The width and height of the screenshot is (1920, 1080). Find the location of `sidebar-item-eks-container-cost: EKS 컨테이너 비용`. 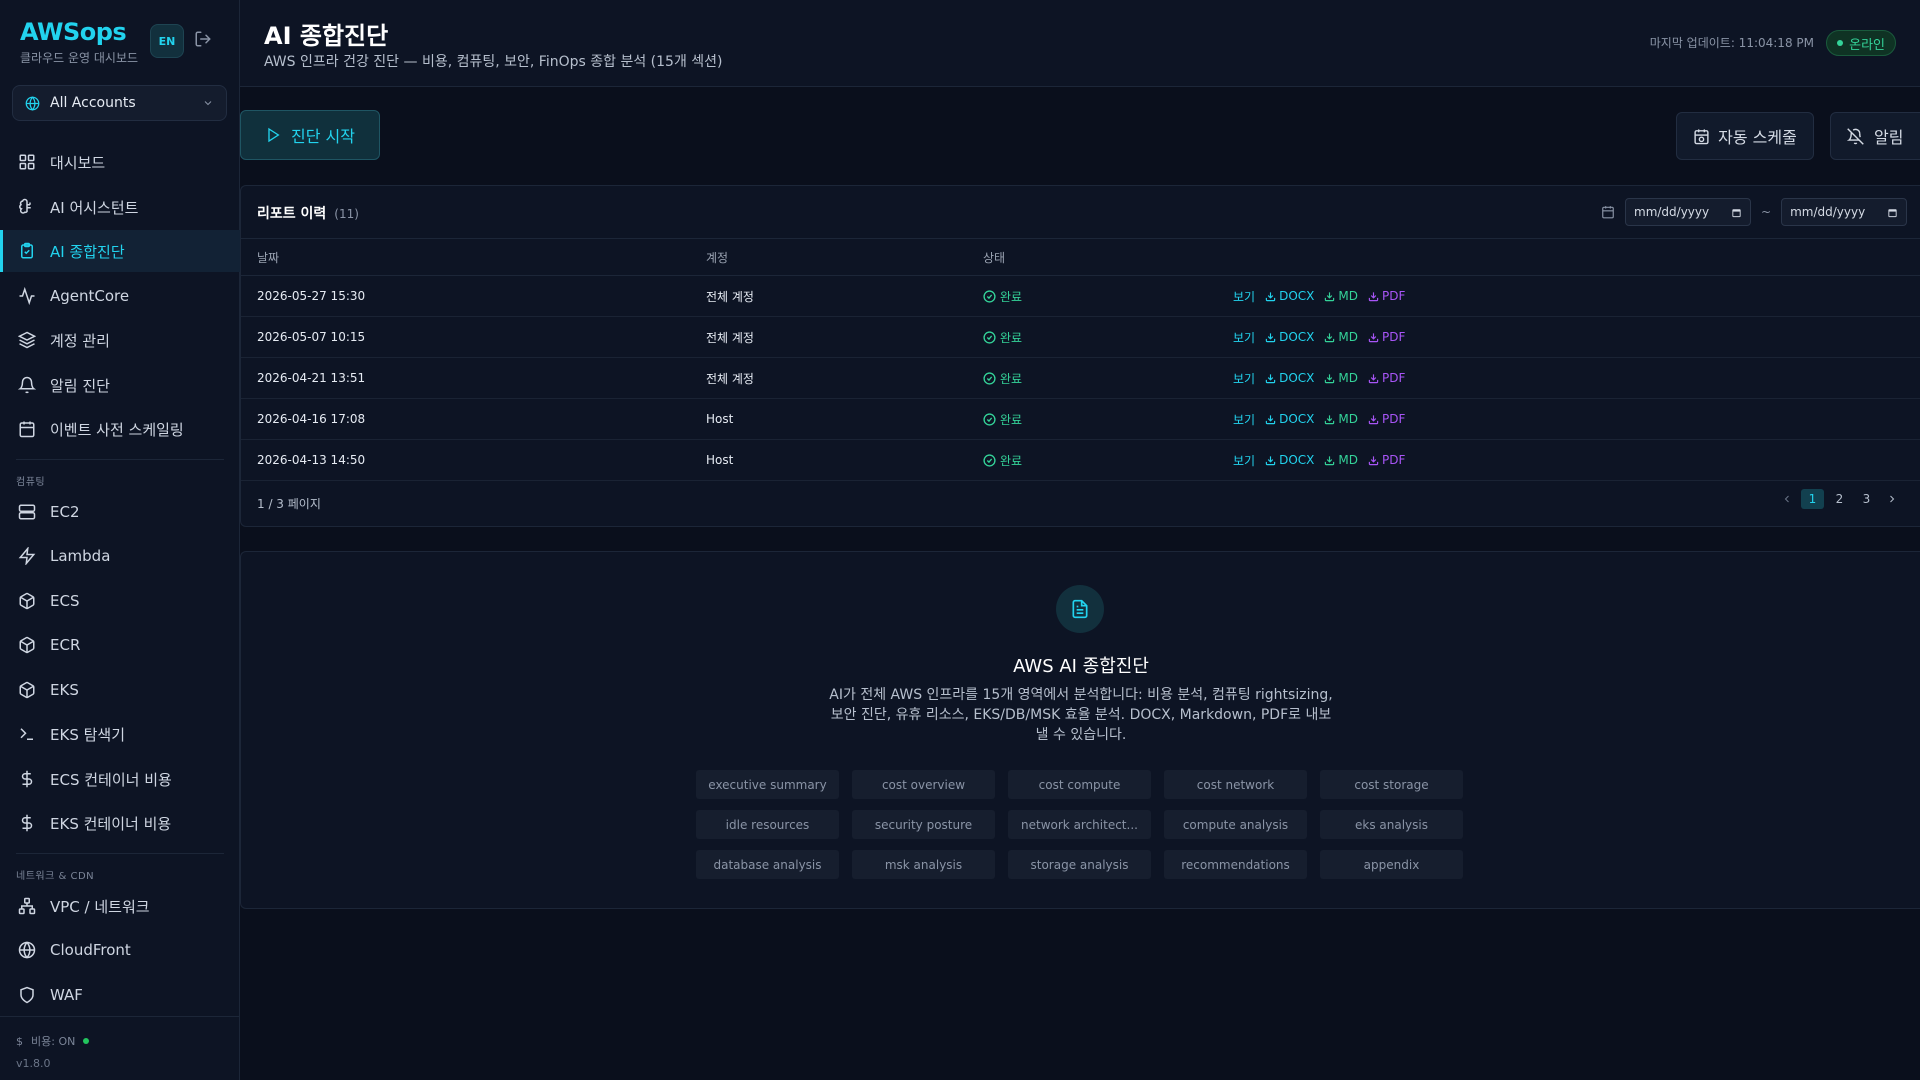

sidebar-item-eks-container-cost: EKS 컨테이너 비용 is located at coordinates (120, 823).